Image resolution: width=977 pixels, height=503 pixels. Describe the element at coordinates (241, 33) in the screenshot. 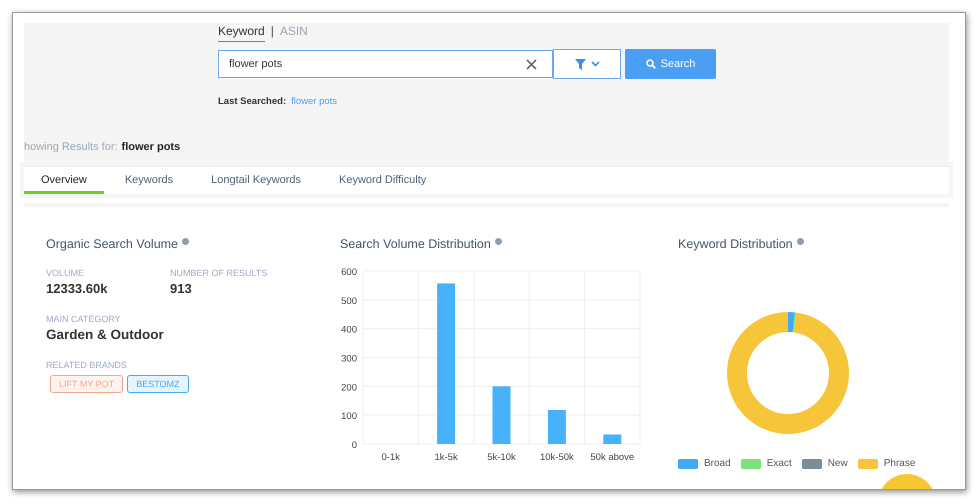

I see `search-mode-tab: Keyword` at that location.